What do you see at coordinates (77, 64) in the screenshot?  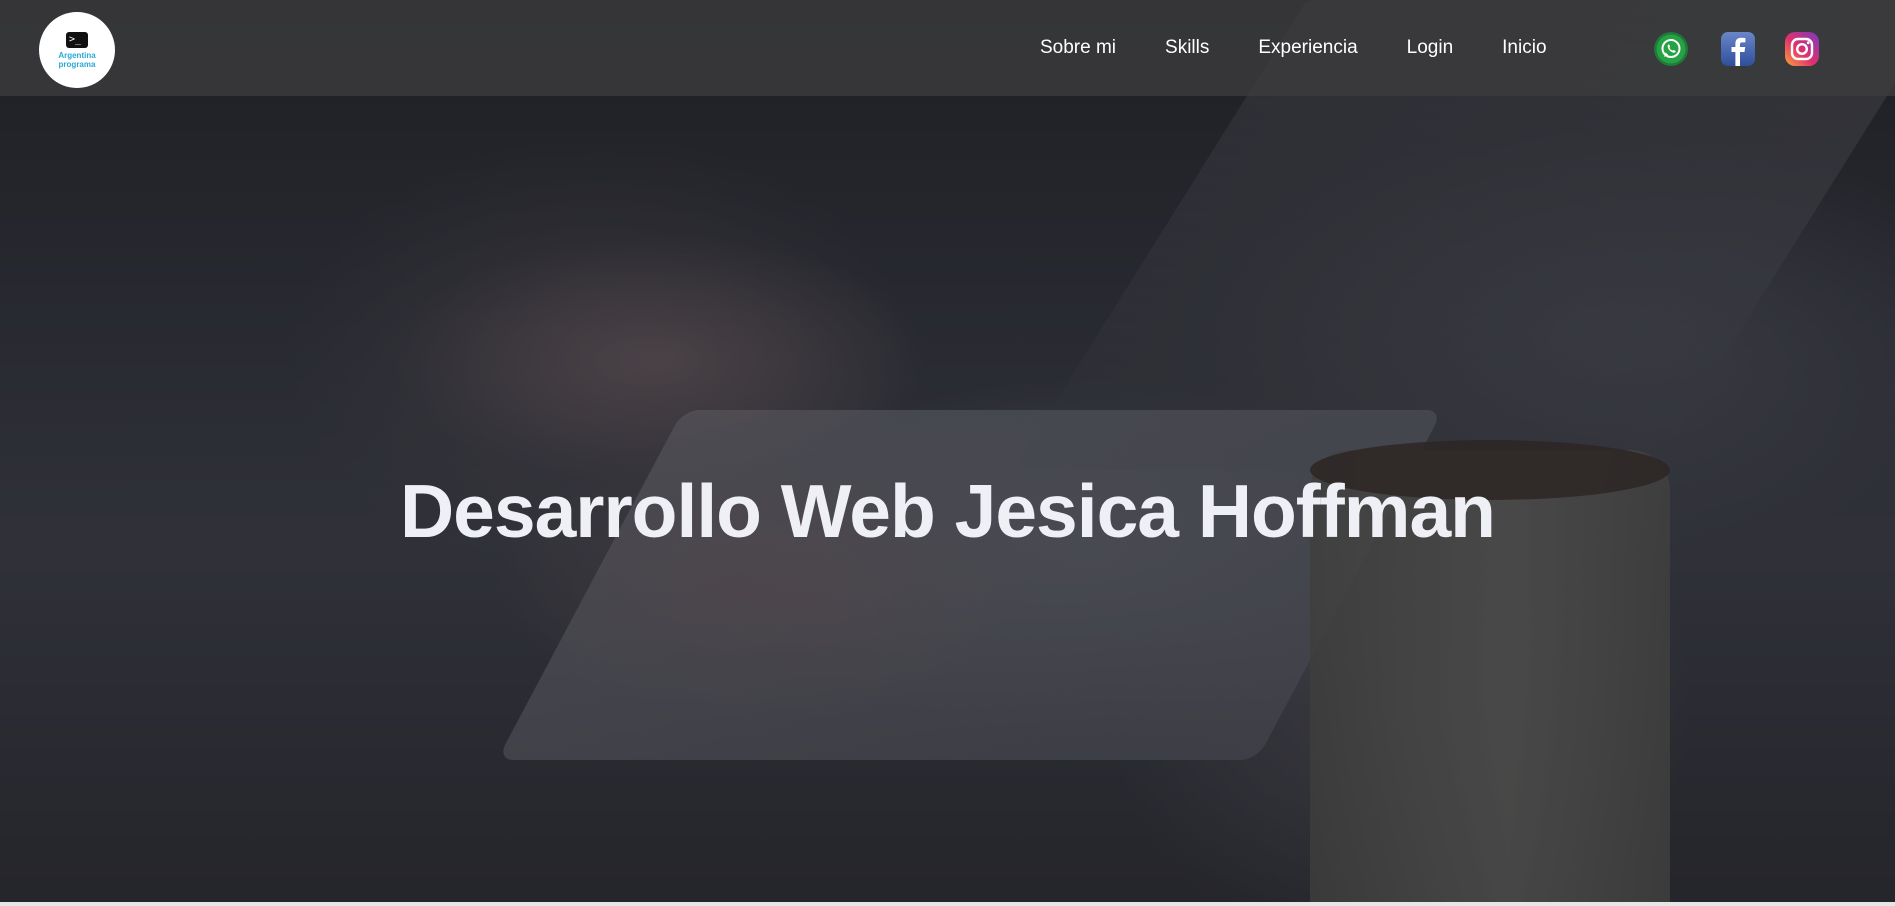 I see `logo-text-line2: programa` at bounding box center [77, 64].